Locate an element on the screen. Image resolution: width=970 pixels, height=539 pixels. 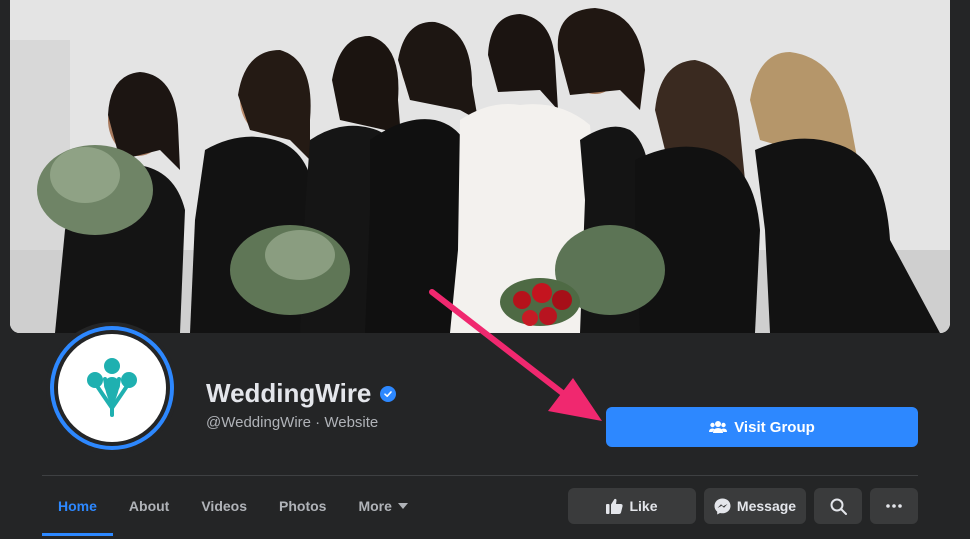
verified-badge-icon is located at coordinates (388, 393).